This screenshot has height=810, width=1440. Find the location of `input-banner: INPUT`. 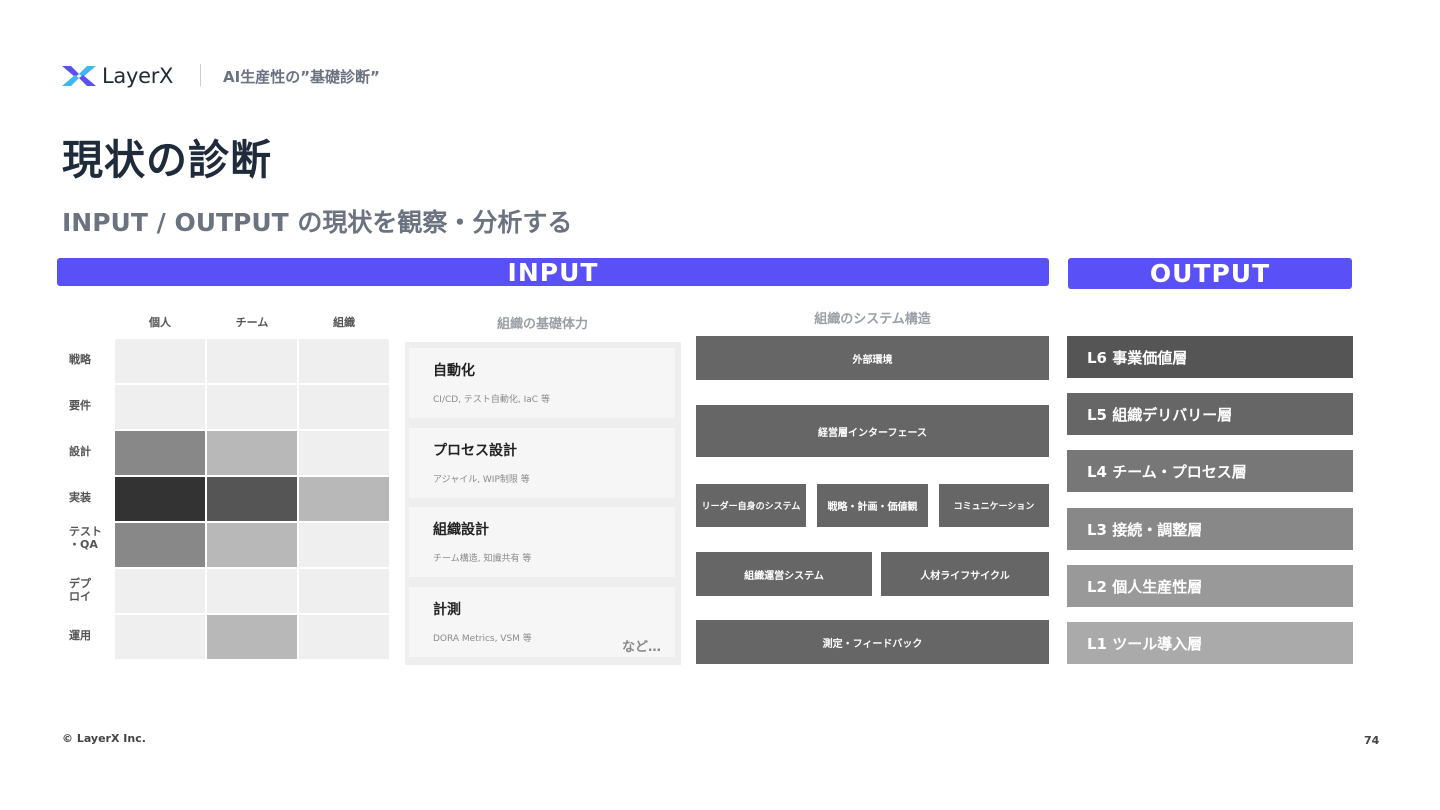

input-banner: INPUT is located at coordinates (553, 272).